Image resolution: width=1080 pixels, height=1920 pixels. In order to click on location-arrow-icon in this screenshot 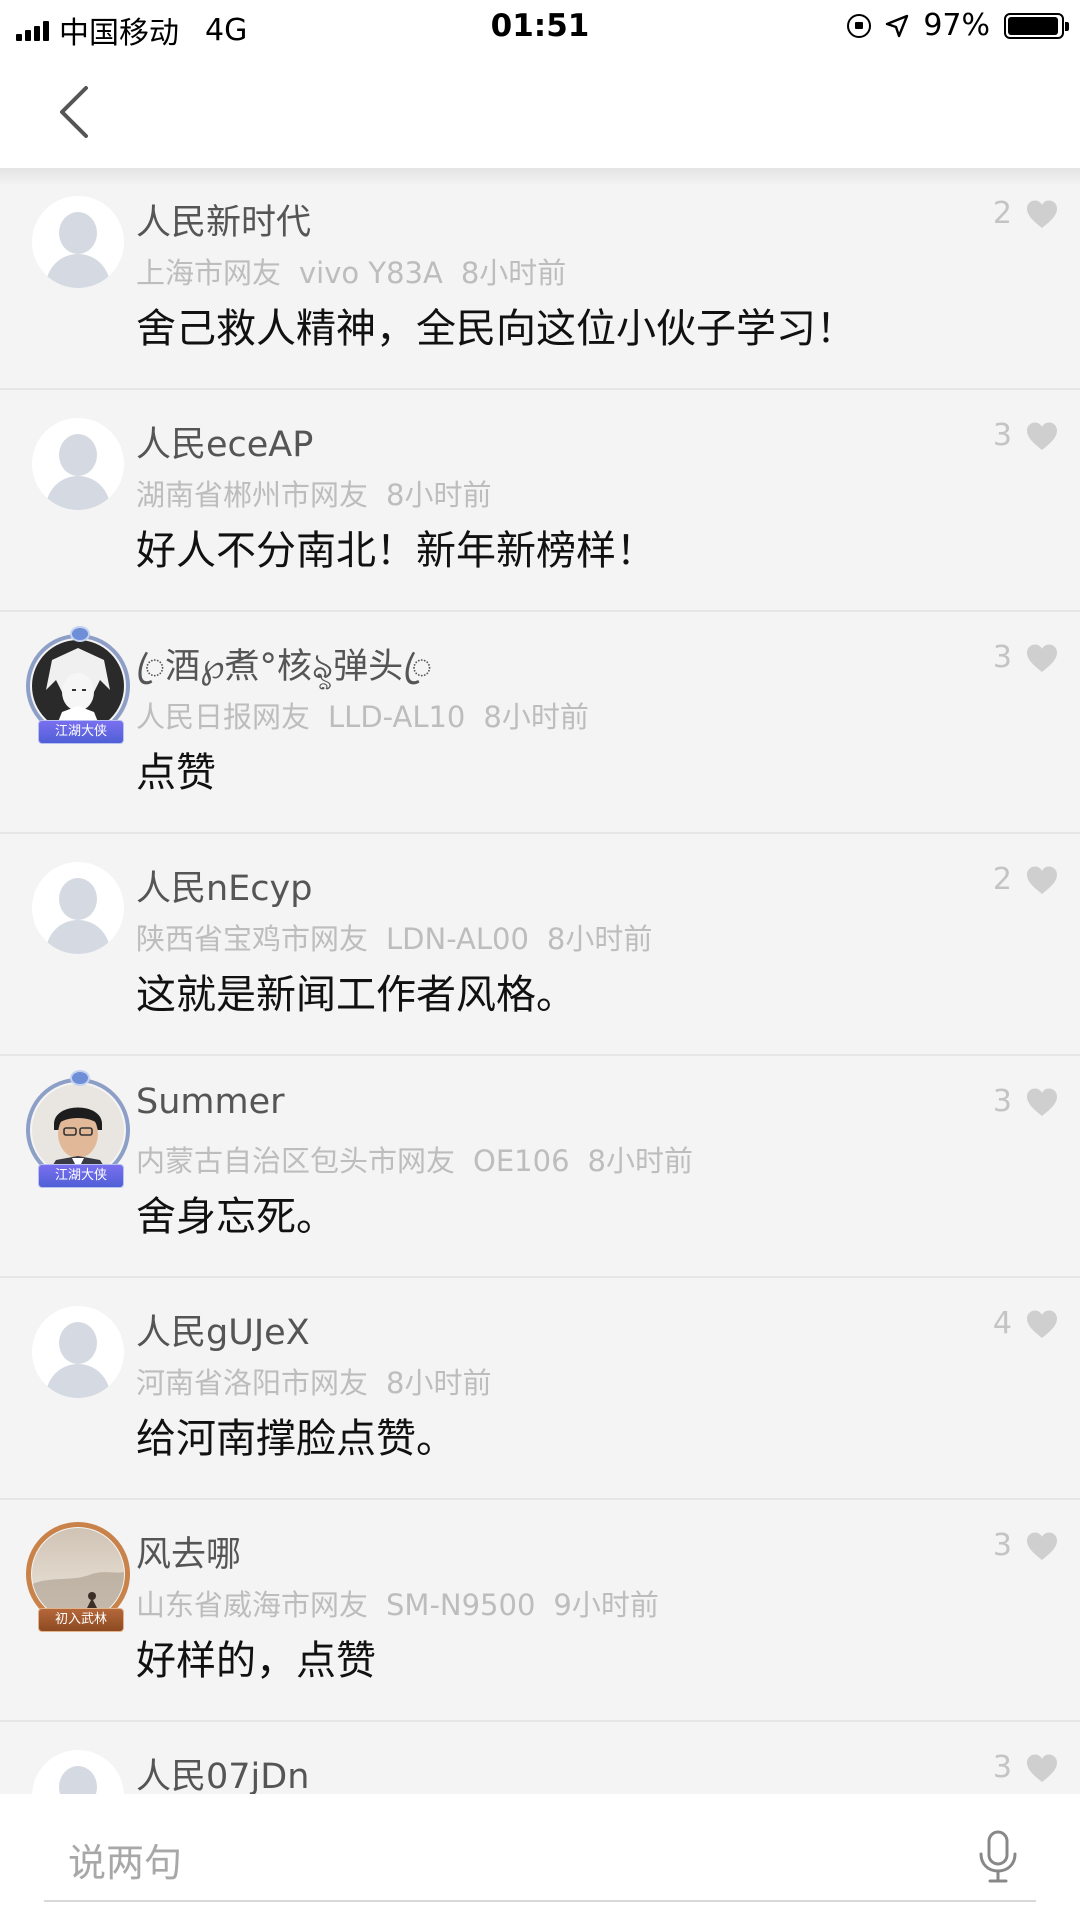, I will do `click(897, 25)`.